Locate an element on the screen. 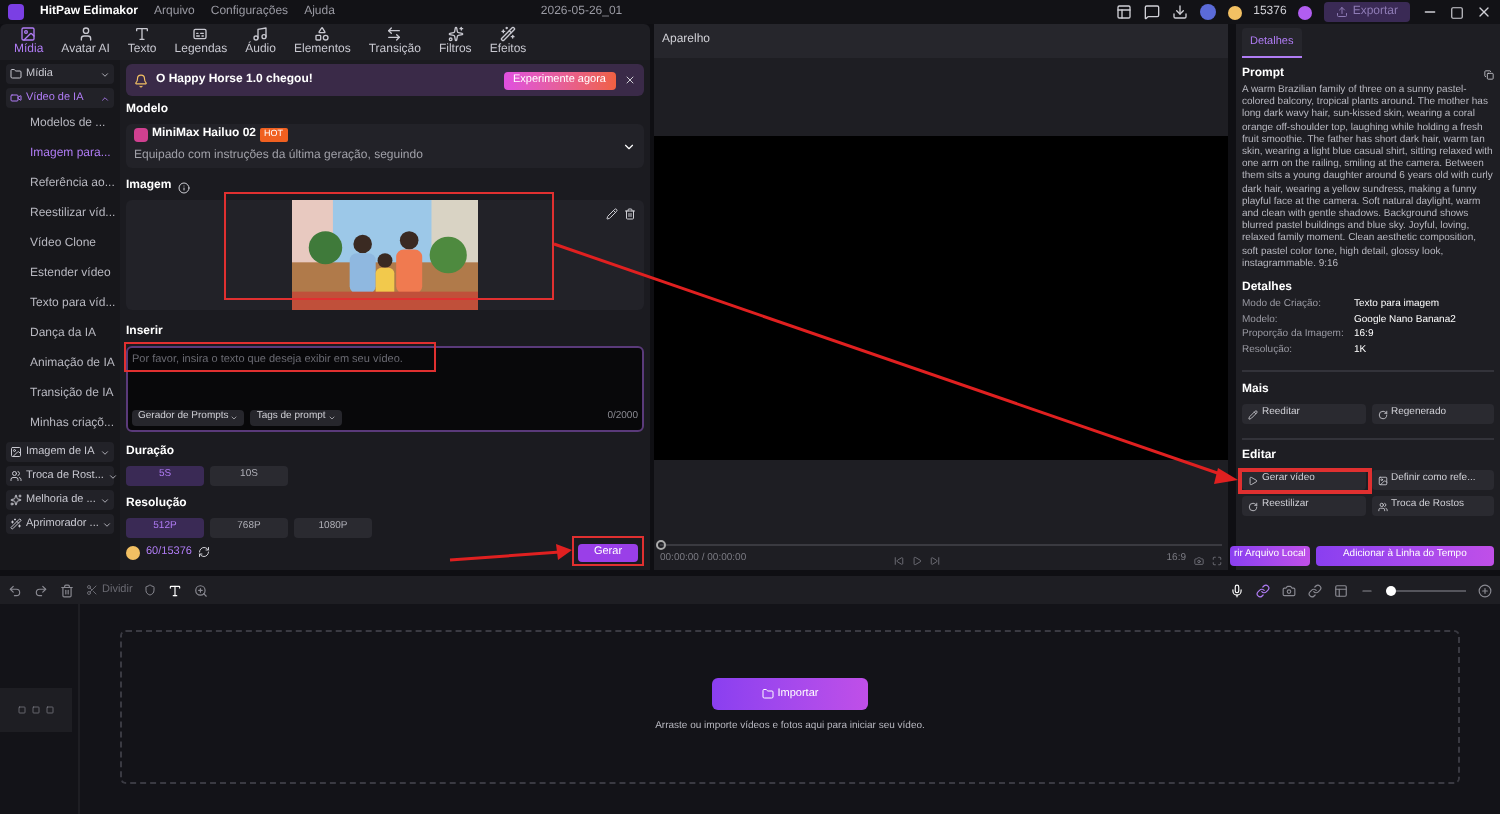  chat-icon is located at coordinates (1151, 12).